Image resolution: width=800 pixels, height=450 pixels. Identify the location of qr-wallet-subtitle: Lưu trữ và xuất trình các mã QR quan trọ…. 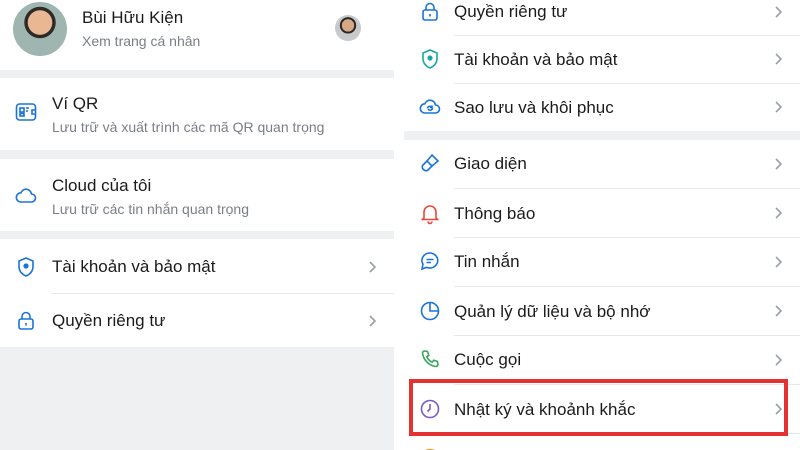
(188, 127).